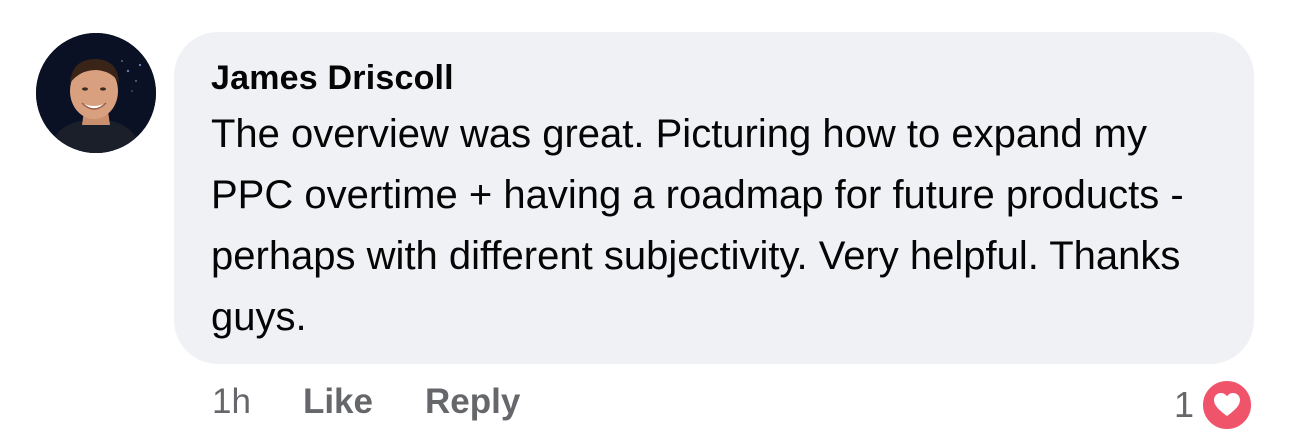 The image size is (1290, 448). What do you see at coordinates (231, 402) in the screenshot?
I see `comment-timestamp: 1h` at bounding box center [231, 402].